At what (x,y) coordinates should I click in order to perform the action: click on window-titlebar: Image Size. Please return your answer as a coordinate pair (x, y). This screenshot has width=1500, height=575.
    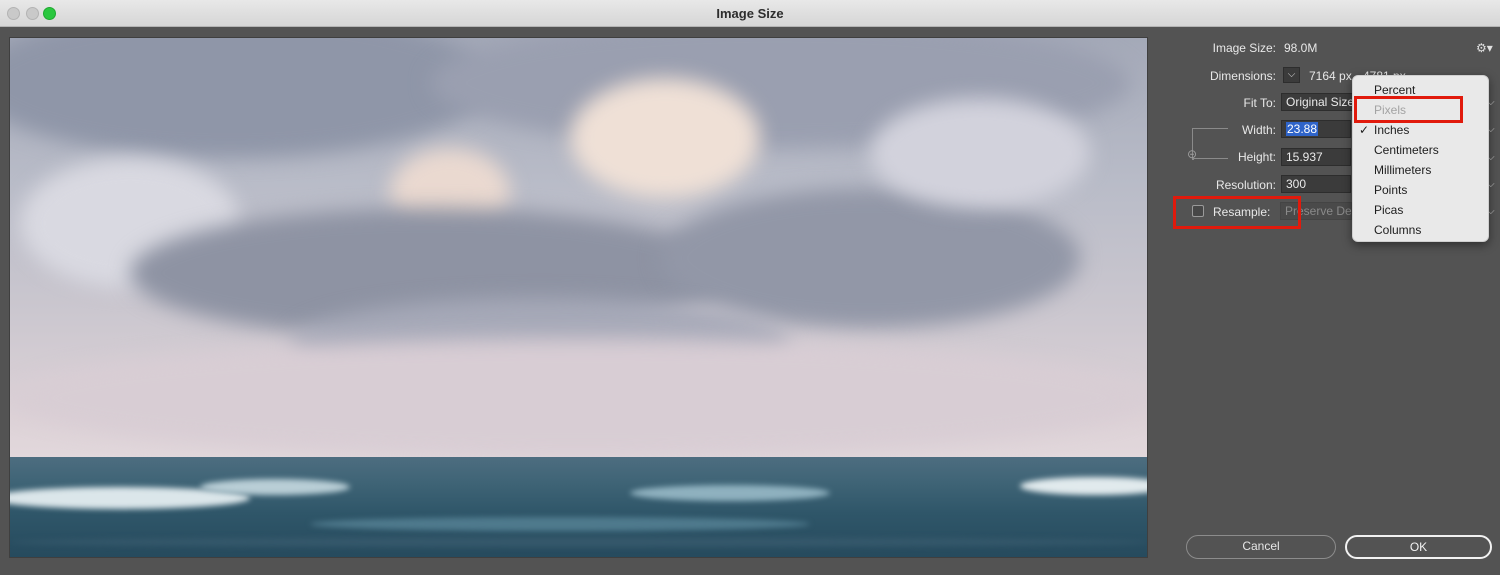
    Looking at the image, I should click on (750, 13).